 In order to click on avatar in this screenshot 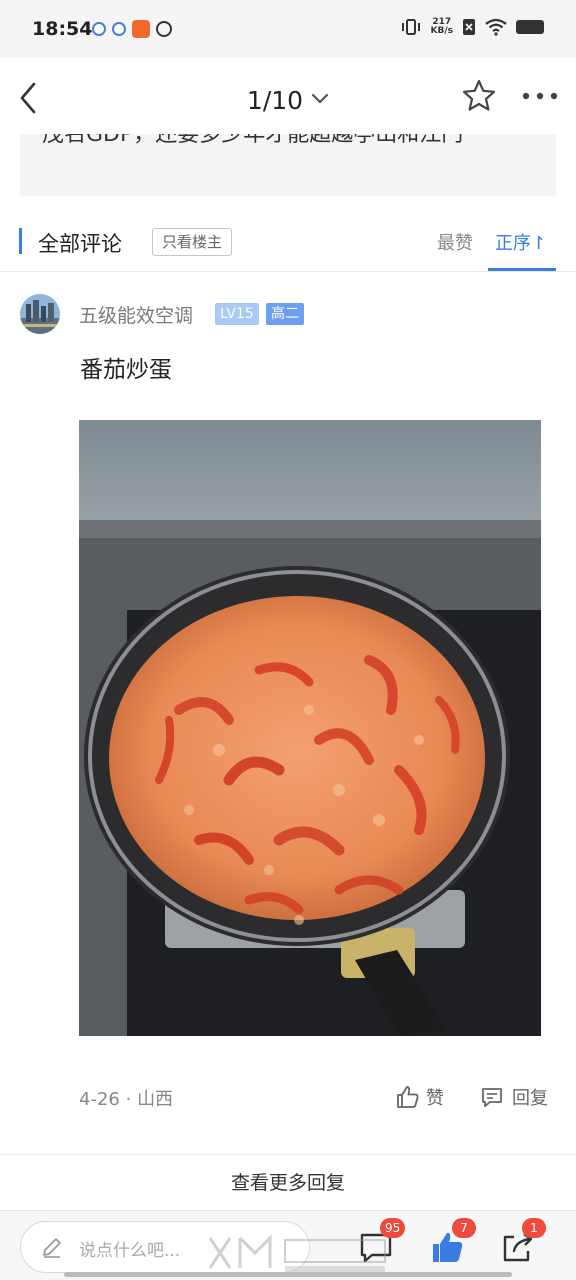, I will do `click(40, 314)`.